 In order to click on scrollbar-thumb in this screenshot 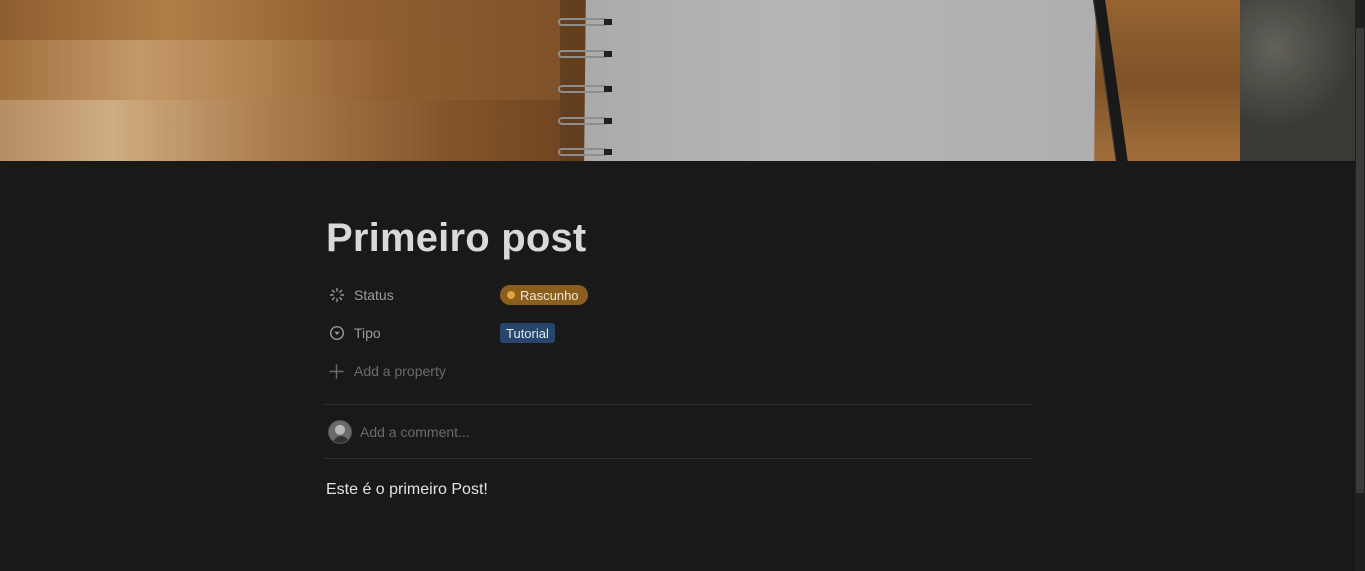, I will do `click(1360, 260)`.